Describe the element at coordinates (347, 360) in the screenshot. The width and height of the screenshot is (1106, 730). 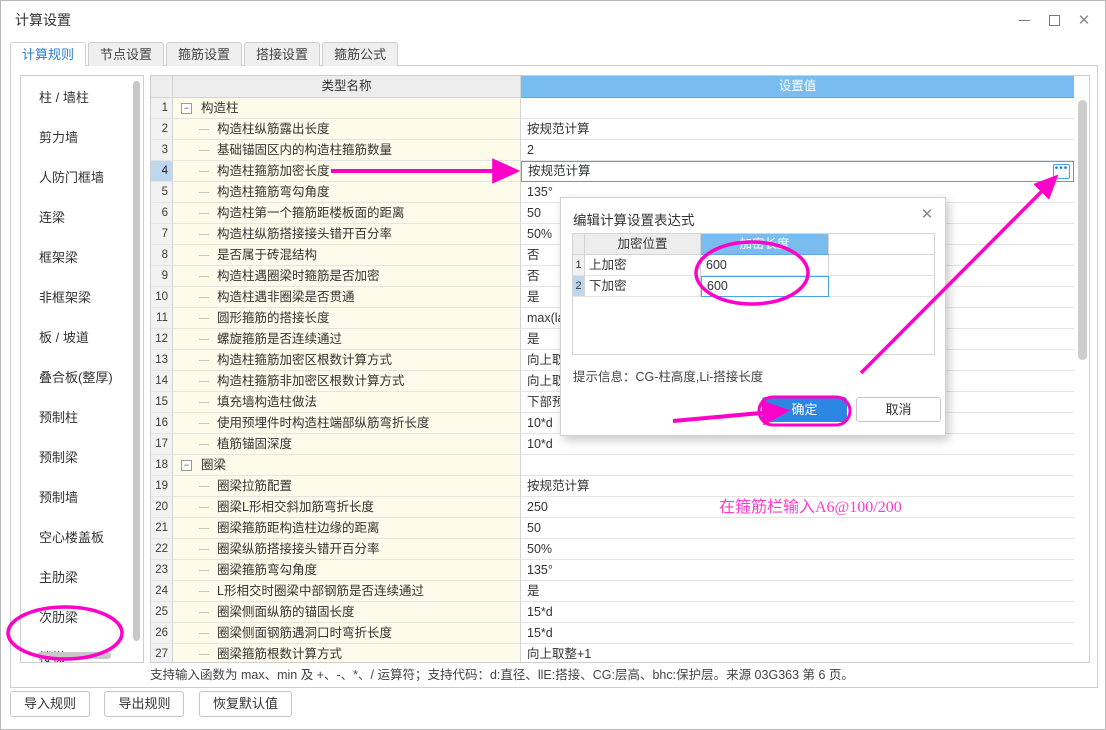
I see `row-type-name-cell: 构造柱箍筋加密区根数计算方式` at that location.